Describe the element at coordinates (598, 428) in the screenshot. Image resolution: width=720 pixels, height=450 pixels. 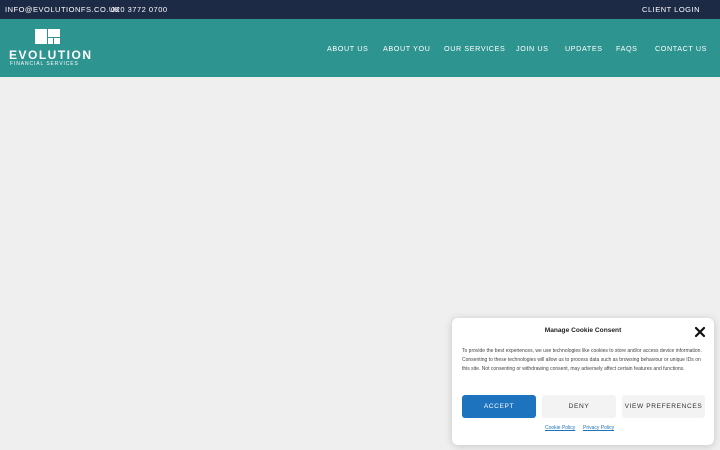
I see `privacy-policy-link: Privacy Policy` at that location.